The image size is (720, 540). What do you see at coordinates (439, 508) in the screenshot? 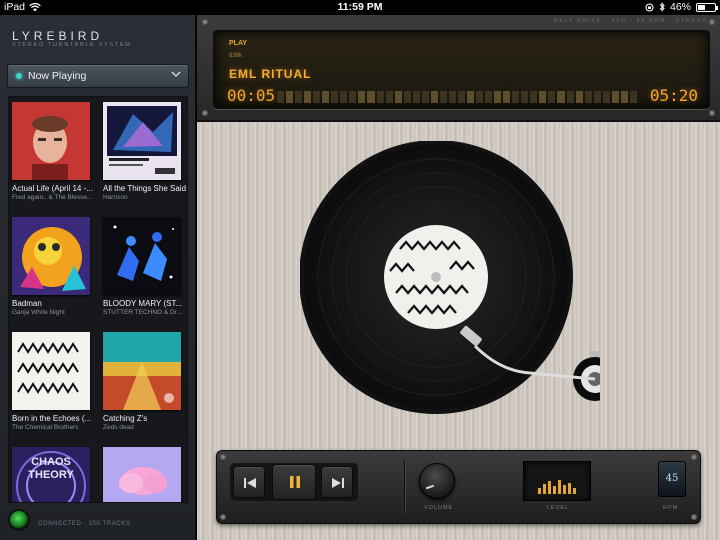
I see `volume-label: VOLUME` at bounding box center [439, 508].